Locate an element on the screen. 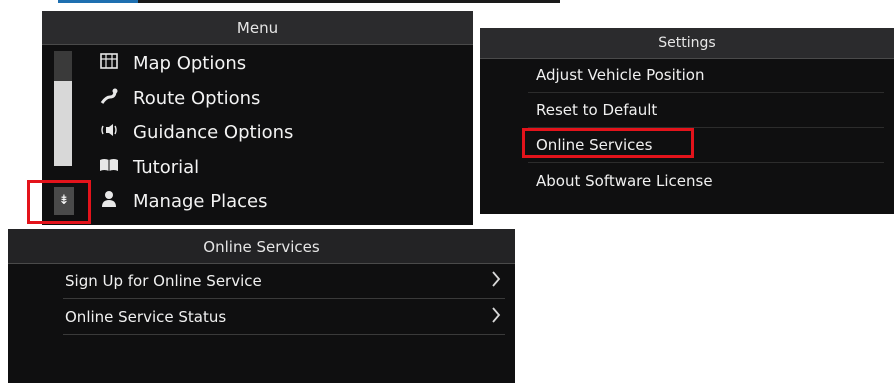  list-item-label: Sign Up for Online Service is located at coordinates (163, 281).